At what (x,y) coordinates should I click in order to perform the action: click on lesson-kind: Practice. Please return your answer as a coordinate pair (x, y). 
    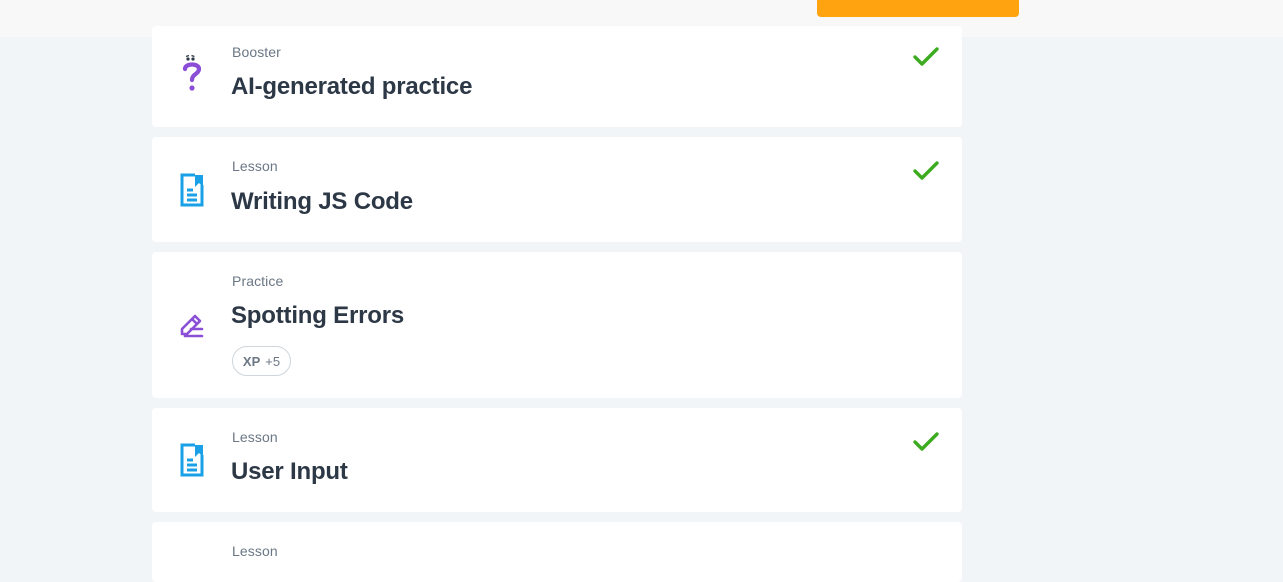
    Looking at the image, I should click on (258, 281).